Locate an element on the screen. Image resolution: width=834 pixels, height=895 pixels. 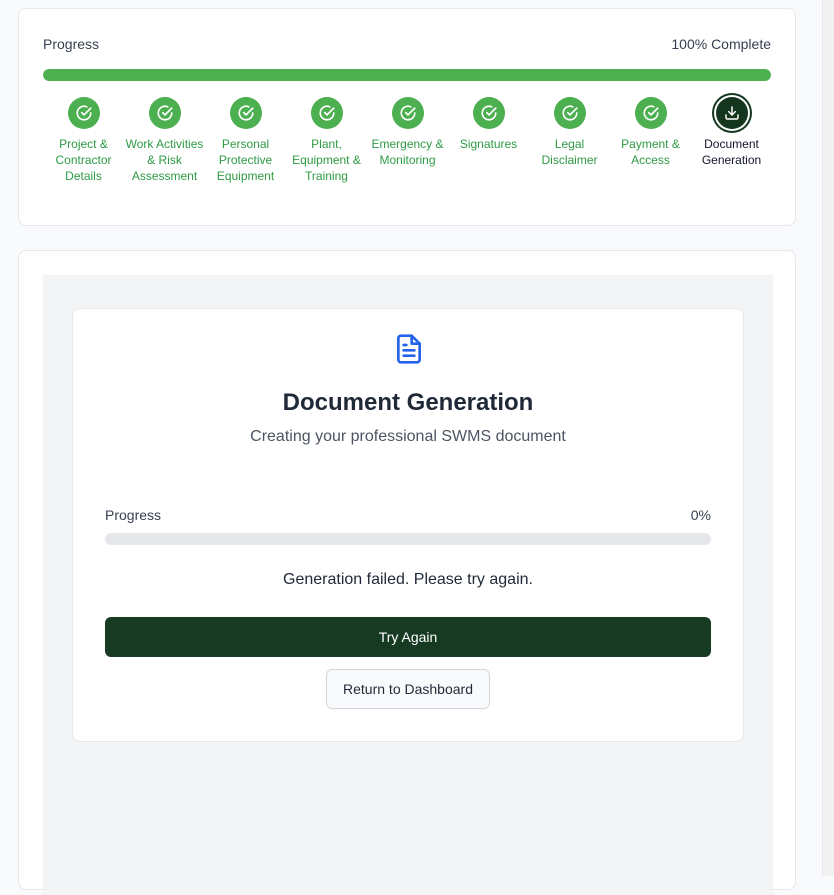
step-label: Document Generation is located at coordinates (731, 152).